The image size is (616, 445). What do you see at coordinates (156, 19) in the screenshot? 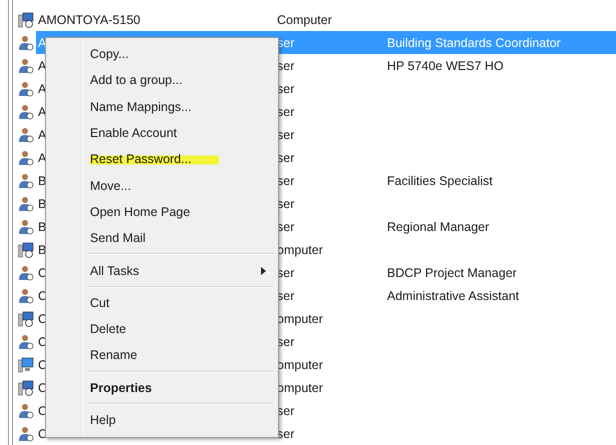
I see `object-name: AMONTOYA-5150` at bounding box center [156, 19].